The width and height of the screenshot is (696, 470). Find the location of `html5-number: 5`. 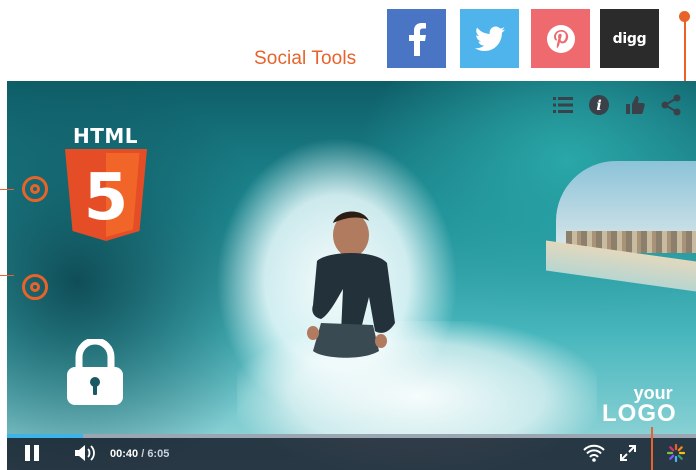

html5-number: 5 is located at coordinates (106, 198).